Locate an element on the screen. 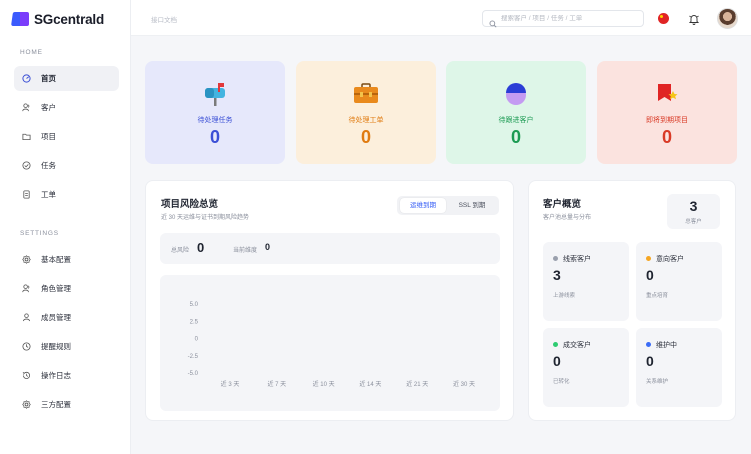 The image size is (751, 454). sidebar-item-roles: 角色管理 is located at coordinates (66, 288).